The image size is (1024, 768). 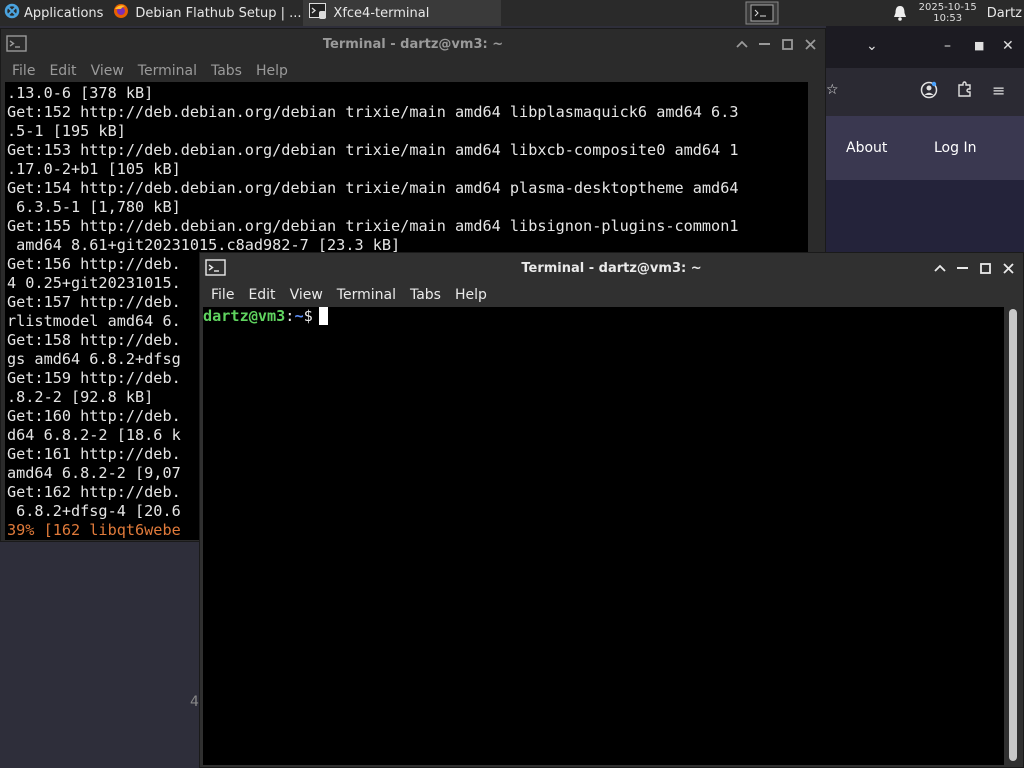 I want to click on browser-window: ⌄ – ■ ✕ ☆ ≡ About Log In, so click(x=925, y=142).